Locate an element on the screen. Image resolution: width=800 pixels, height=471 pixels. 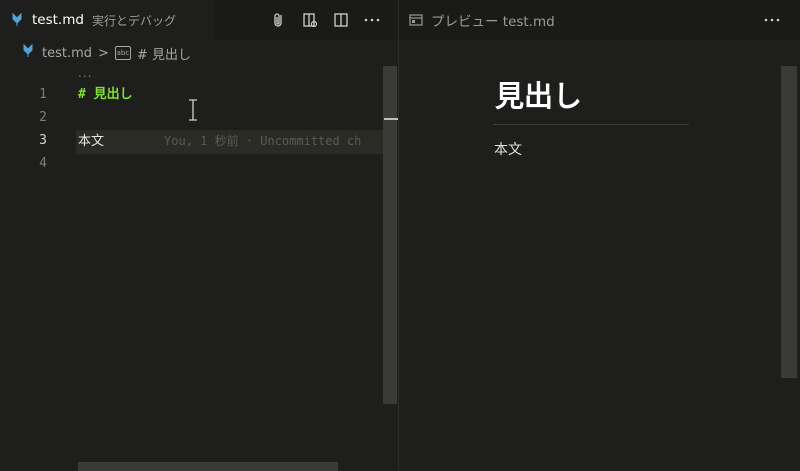
open-preview-icon is located at coordinates (310, 20).